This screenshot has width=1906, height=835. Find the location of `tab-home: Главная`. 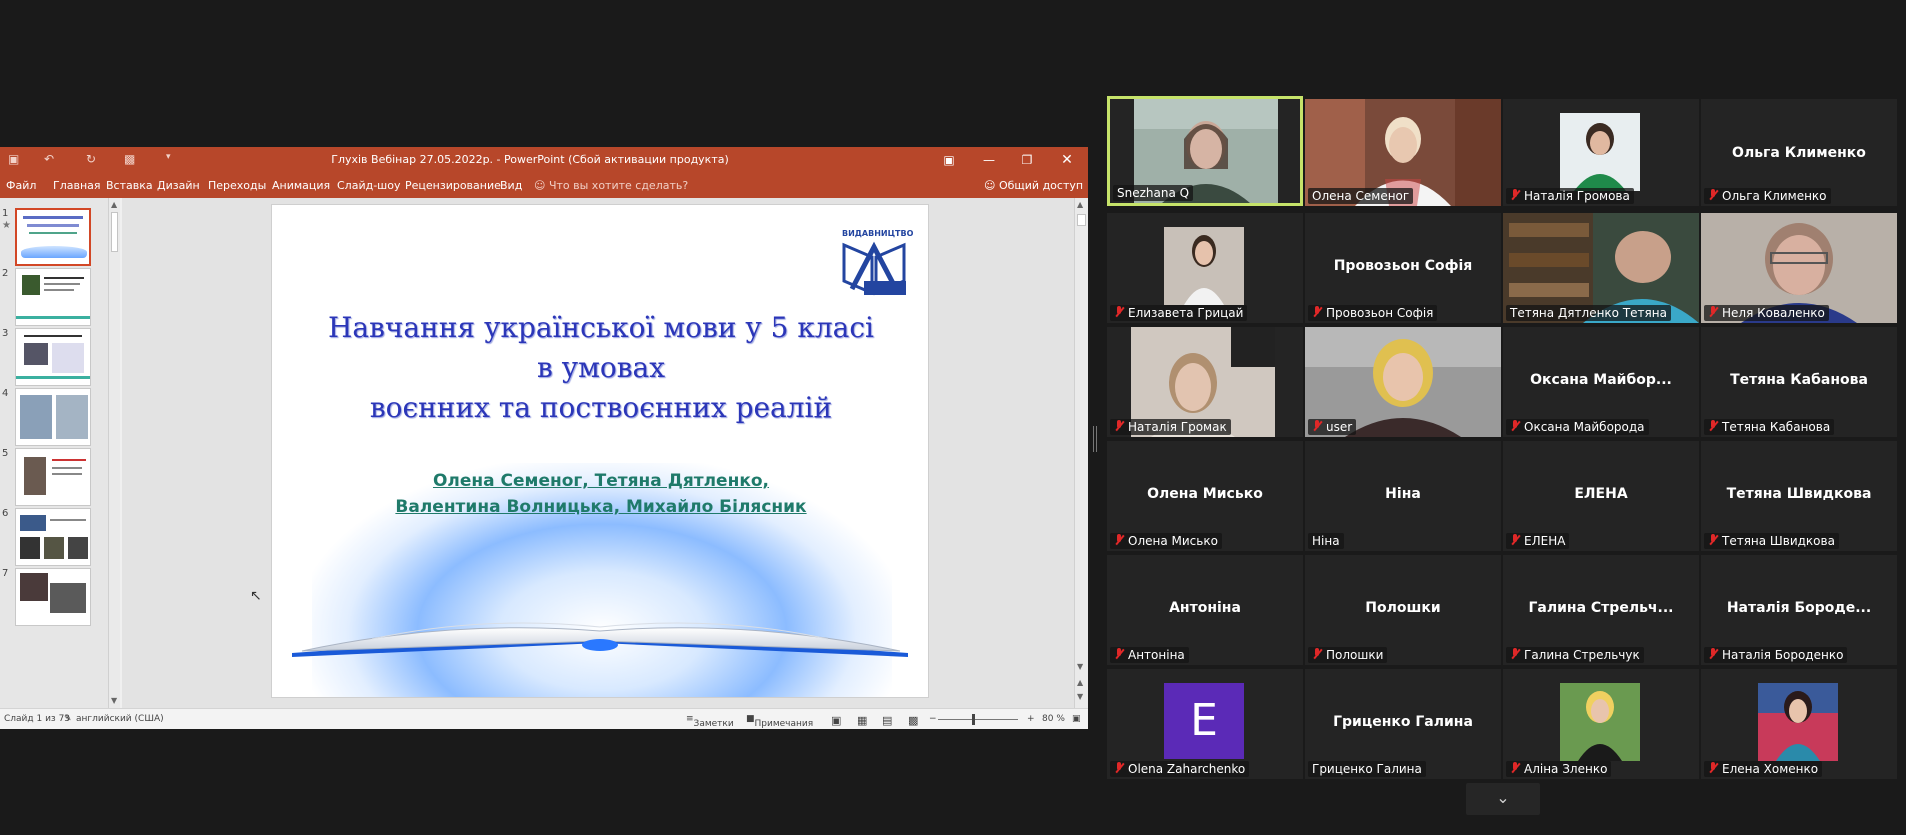

tab-home: Главная is located at coordinates (77, 185).